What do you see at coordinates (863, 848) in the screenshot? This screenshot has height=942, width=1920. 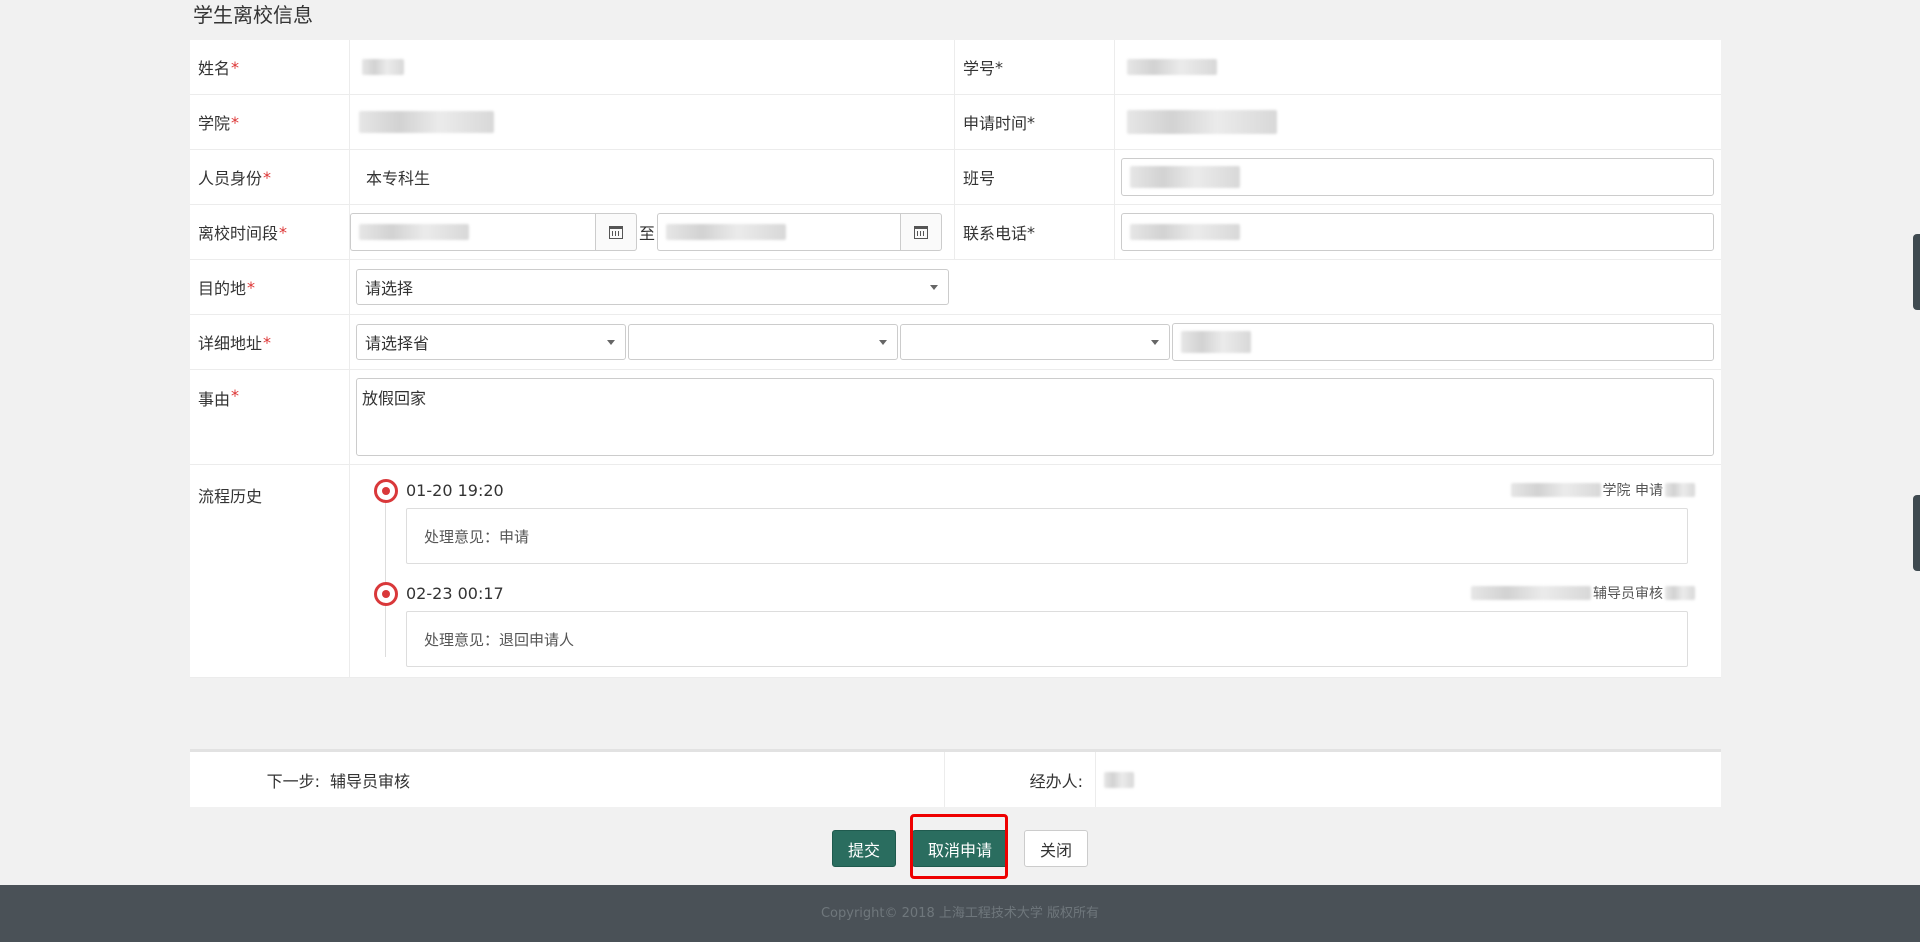 I see `submit-button: 提交` at bounding box center [863, 848].